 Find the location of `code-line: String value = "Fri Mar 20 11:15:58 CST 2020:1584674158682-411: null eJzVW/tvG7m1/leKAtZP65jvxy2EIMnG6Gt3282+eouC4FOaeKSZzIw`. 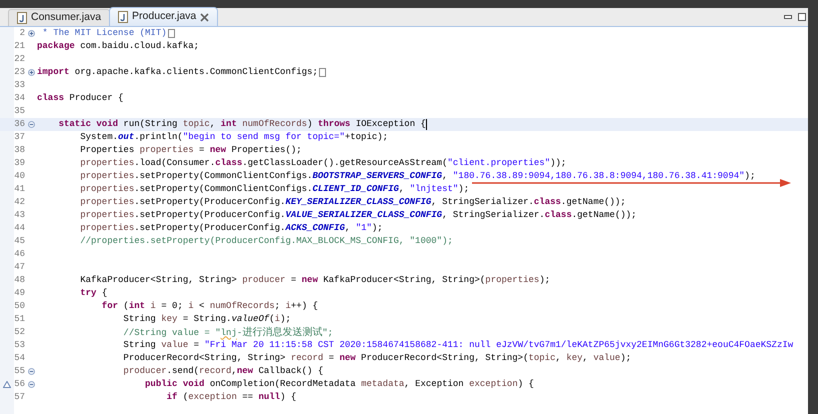

code-line: String value = "Fri Mar 20 11:15:58 CST 2020:1584674158682-411: null eJzVW/tvG7m1/leKAtZP65jvxy2EIMnG6Gt3282+eouC4FOaeKSZzIw is located at coordinates (458, 345).